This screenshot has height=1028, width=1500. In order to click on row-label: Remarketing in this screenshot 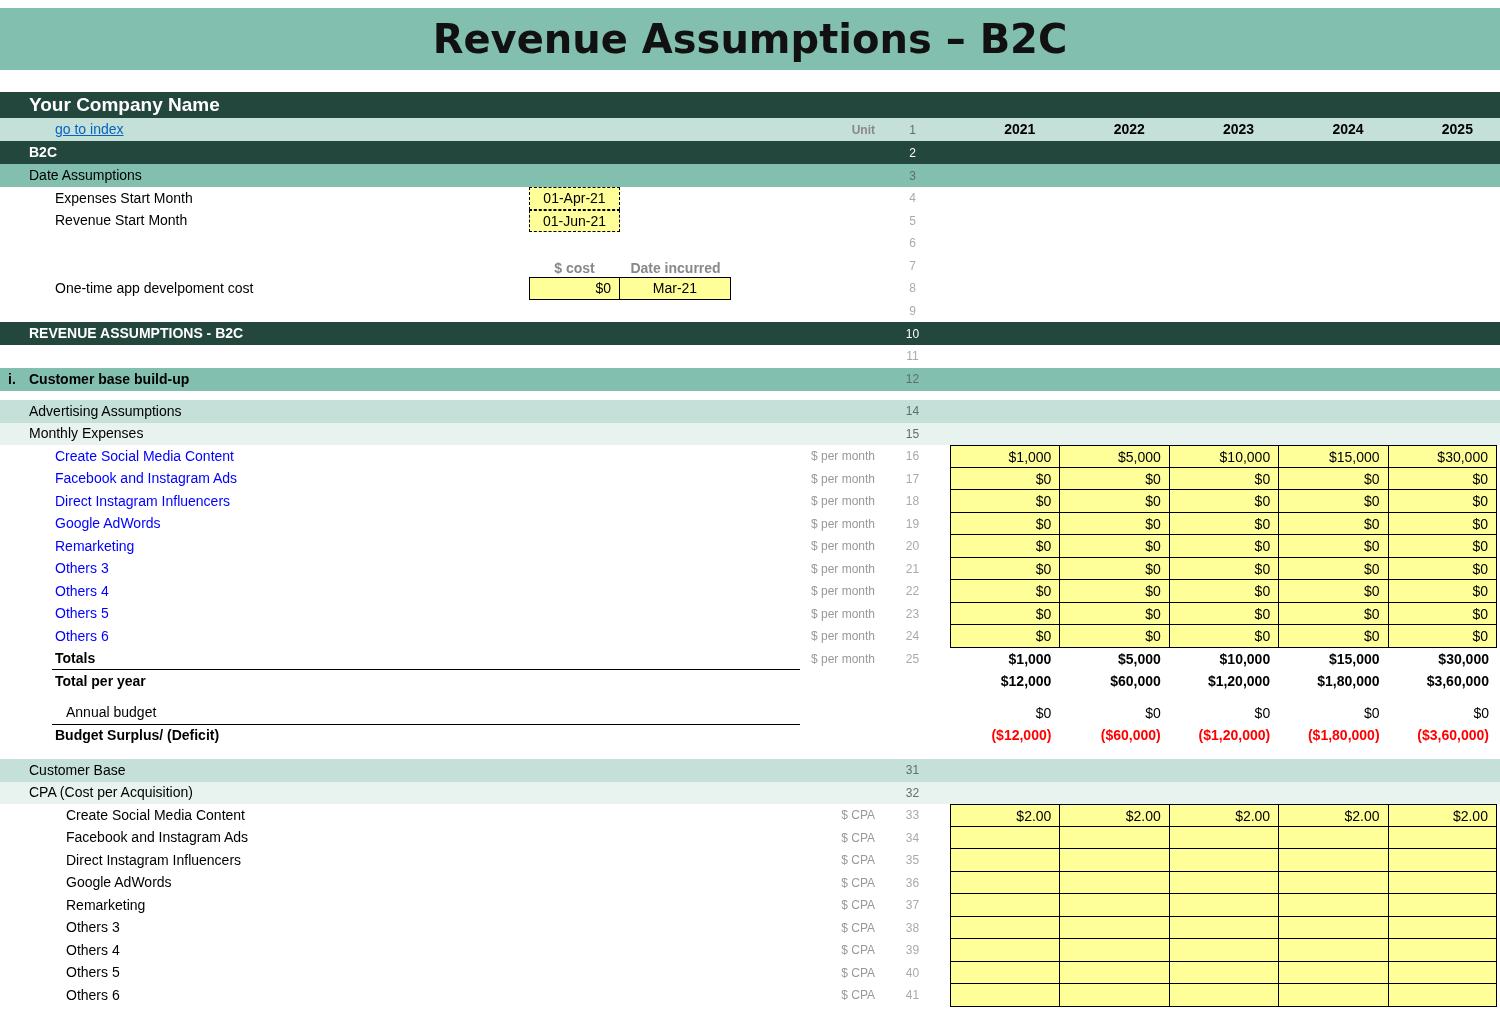, I will do `click(106, 905)`.